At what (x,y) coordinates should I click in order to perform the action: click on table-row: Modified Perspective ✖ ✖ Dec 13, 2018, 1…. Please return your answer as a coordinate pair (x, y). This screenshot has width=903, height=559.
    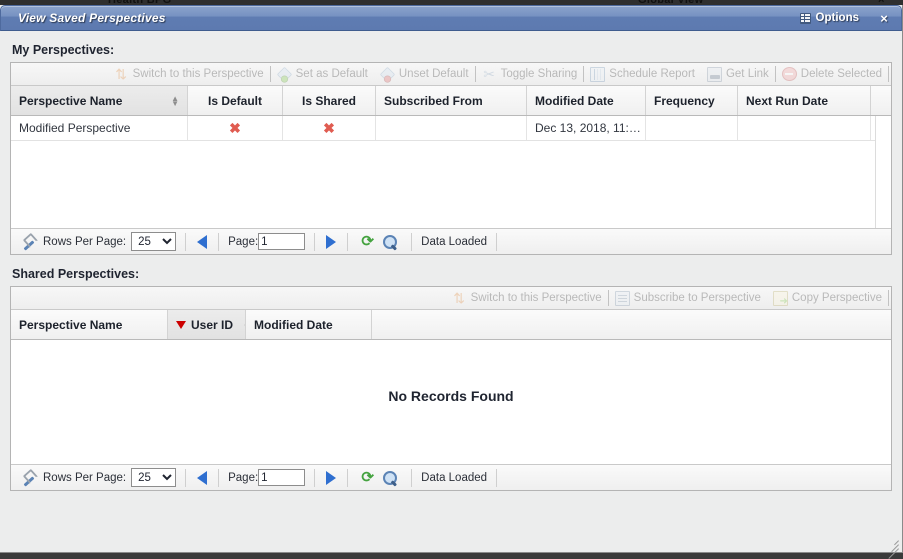
    Looking at the image, I should click on (451, 128).